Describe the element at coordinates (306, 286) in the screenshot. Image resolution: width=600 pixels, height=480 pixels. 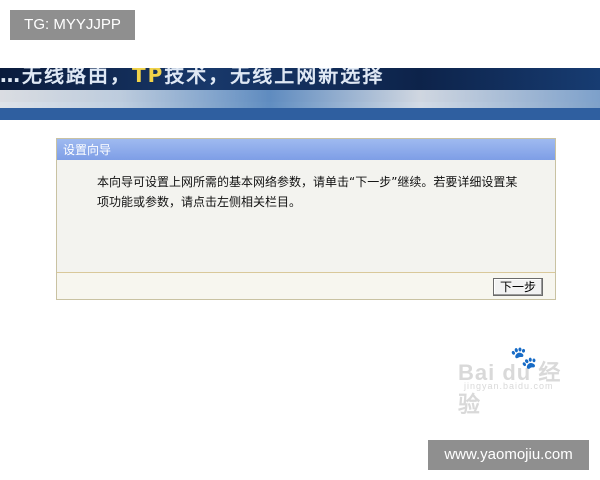
I see `wizard-footer: 下一步` at that location.